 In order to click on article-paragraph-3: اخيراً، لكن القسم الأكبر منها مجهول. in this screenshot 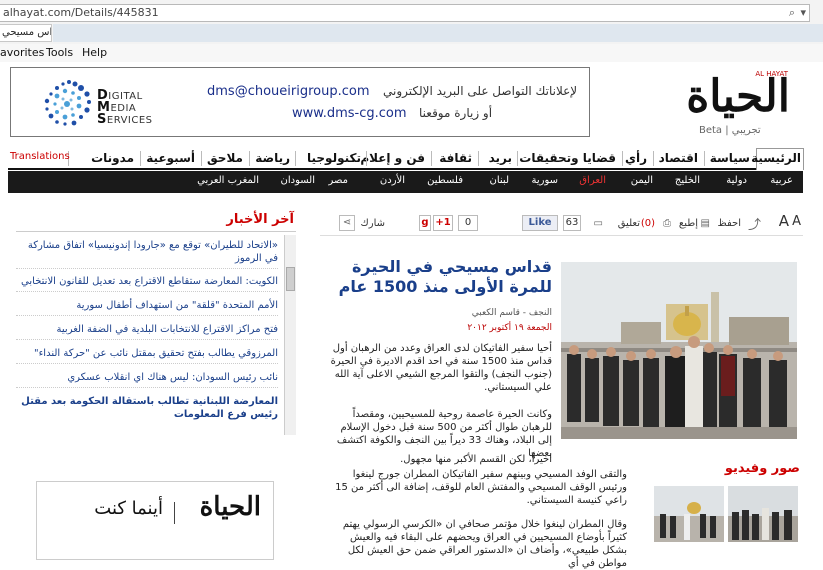, I will do `click(476, 459)`.